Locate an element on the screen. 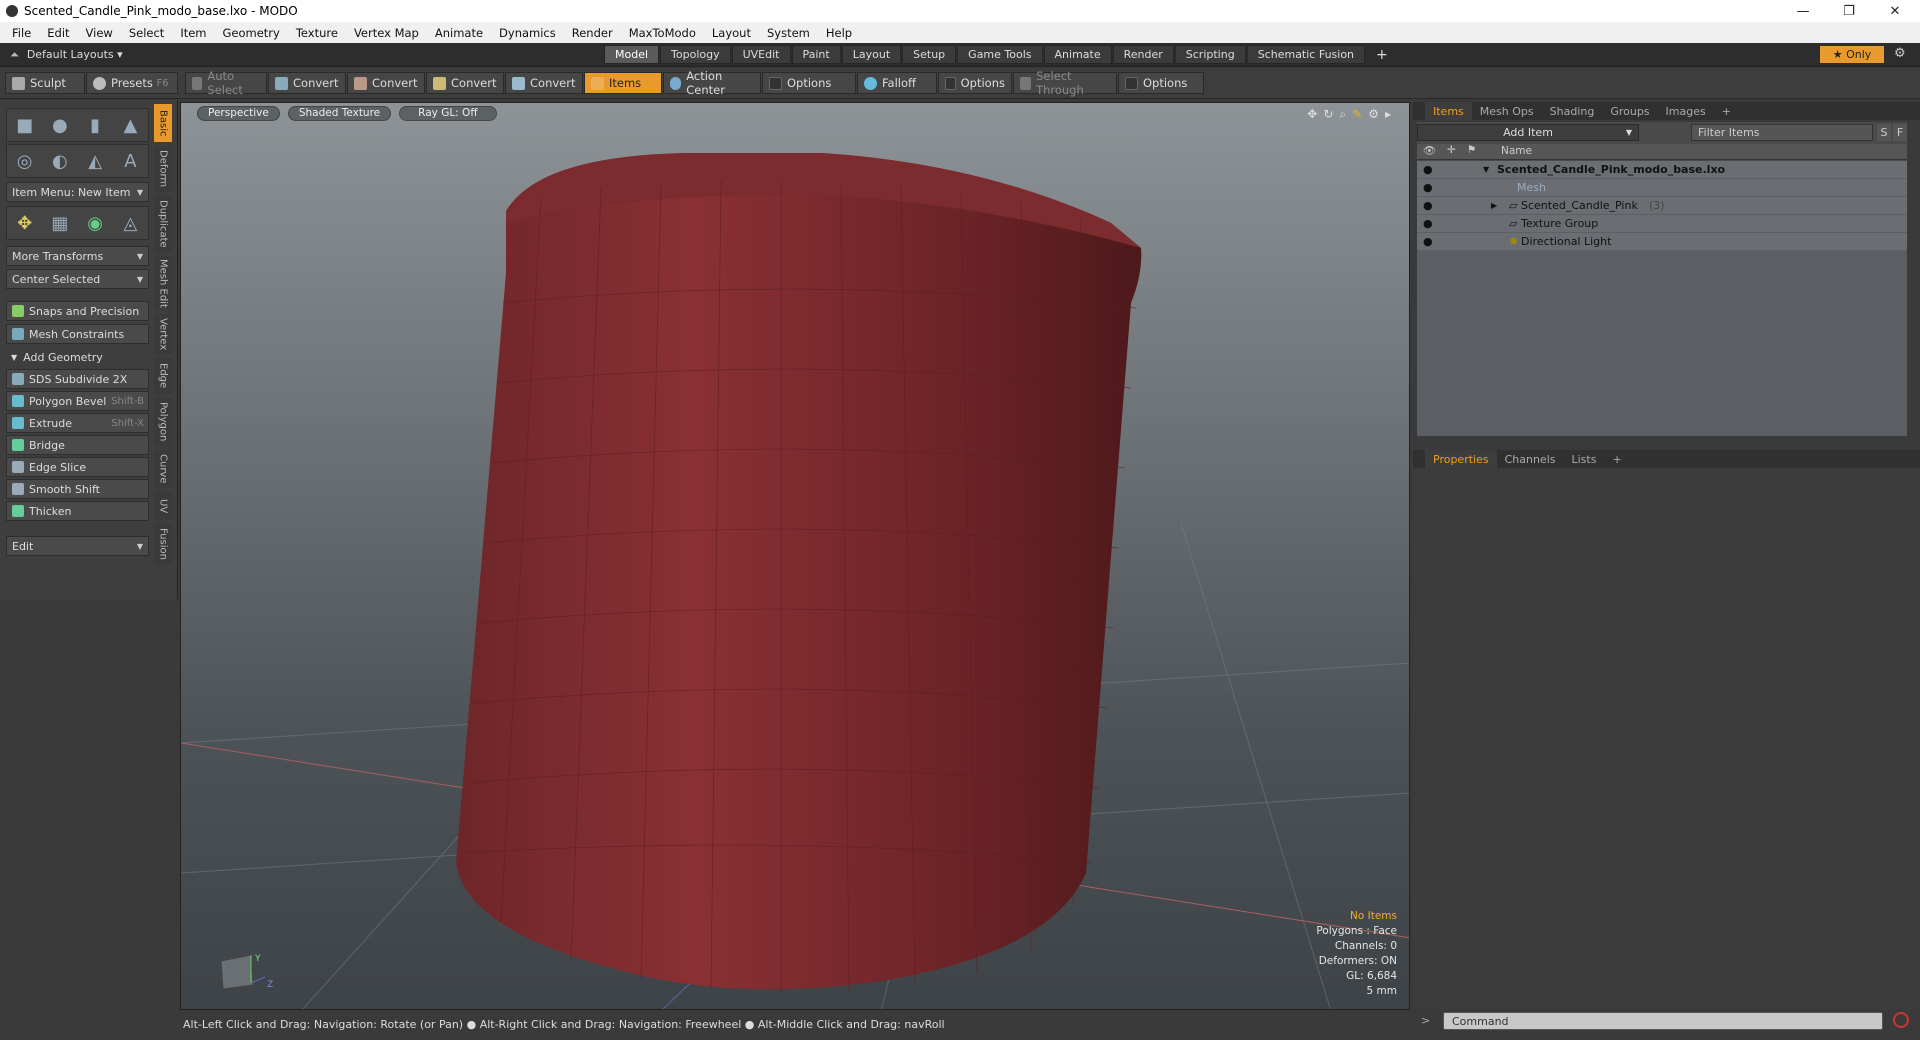 Image resolution: width=1920 pixels, height=1040 pixels. menu-texture: Texture is located at coordinates (317, 33).